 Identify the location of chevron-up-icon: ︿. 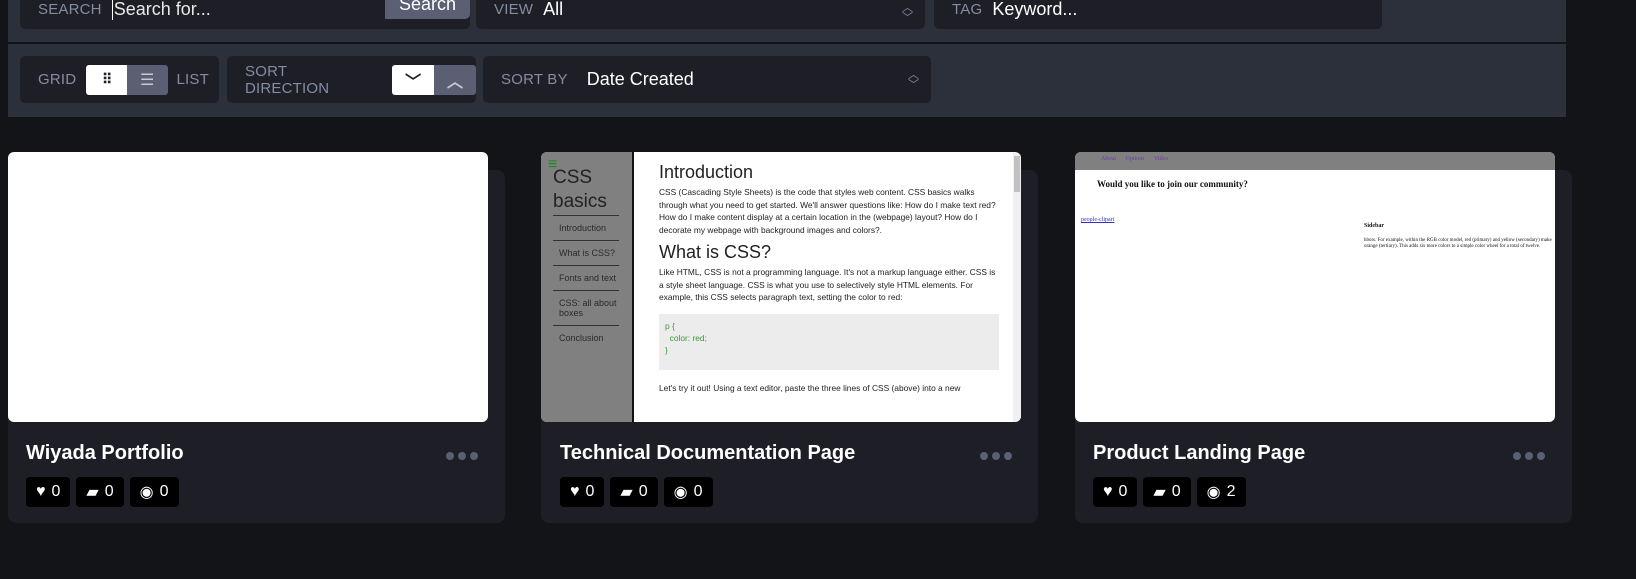
(455, 82).